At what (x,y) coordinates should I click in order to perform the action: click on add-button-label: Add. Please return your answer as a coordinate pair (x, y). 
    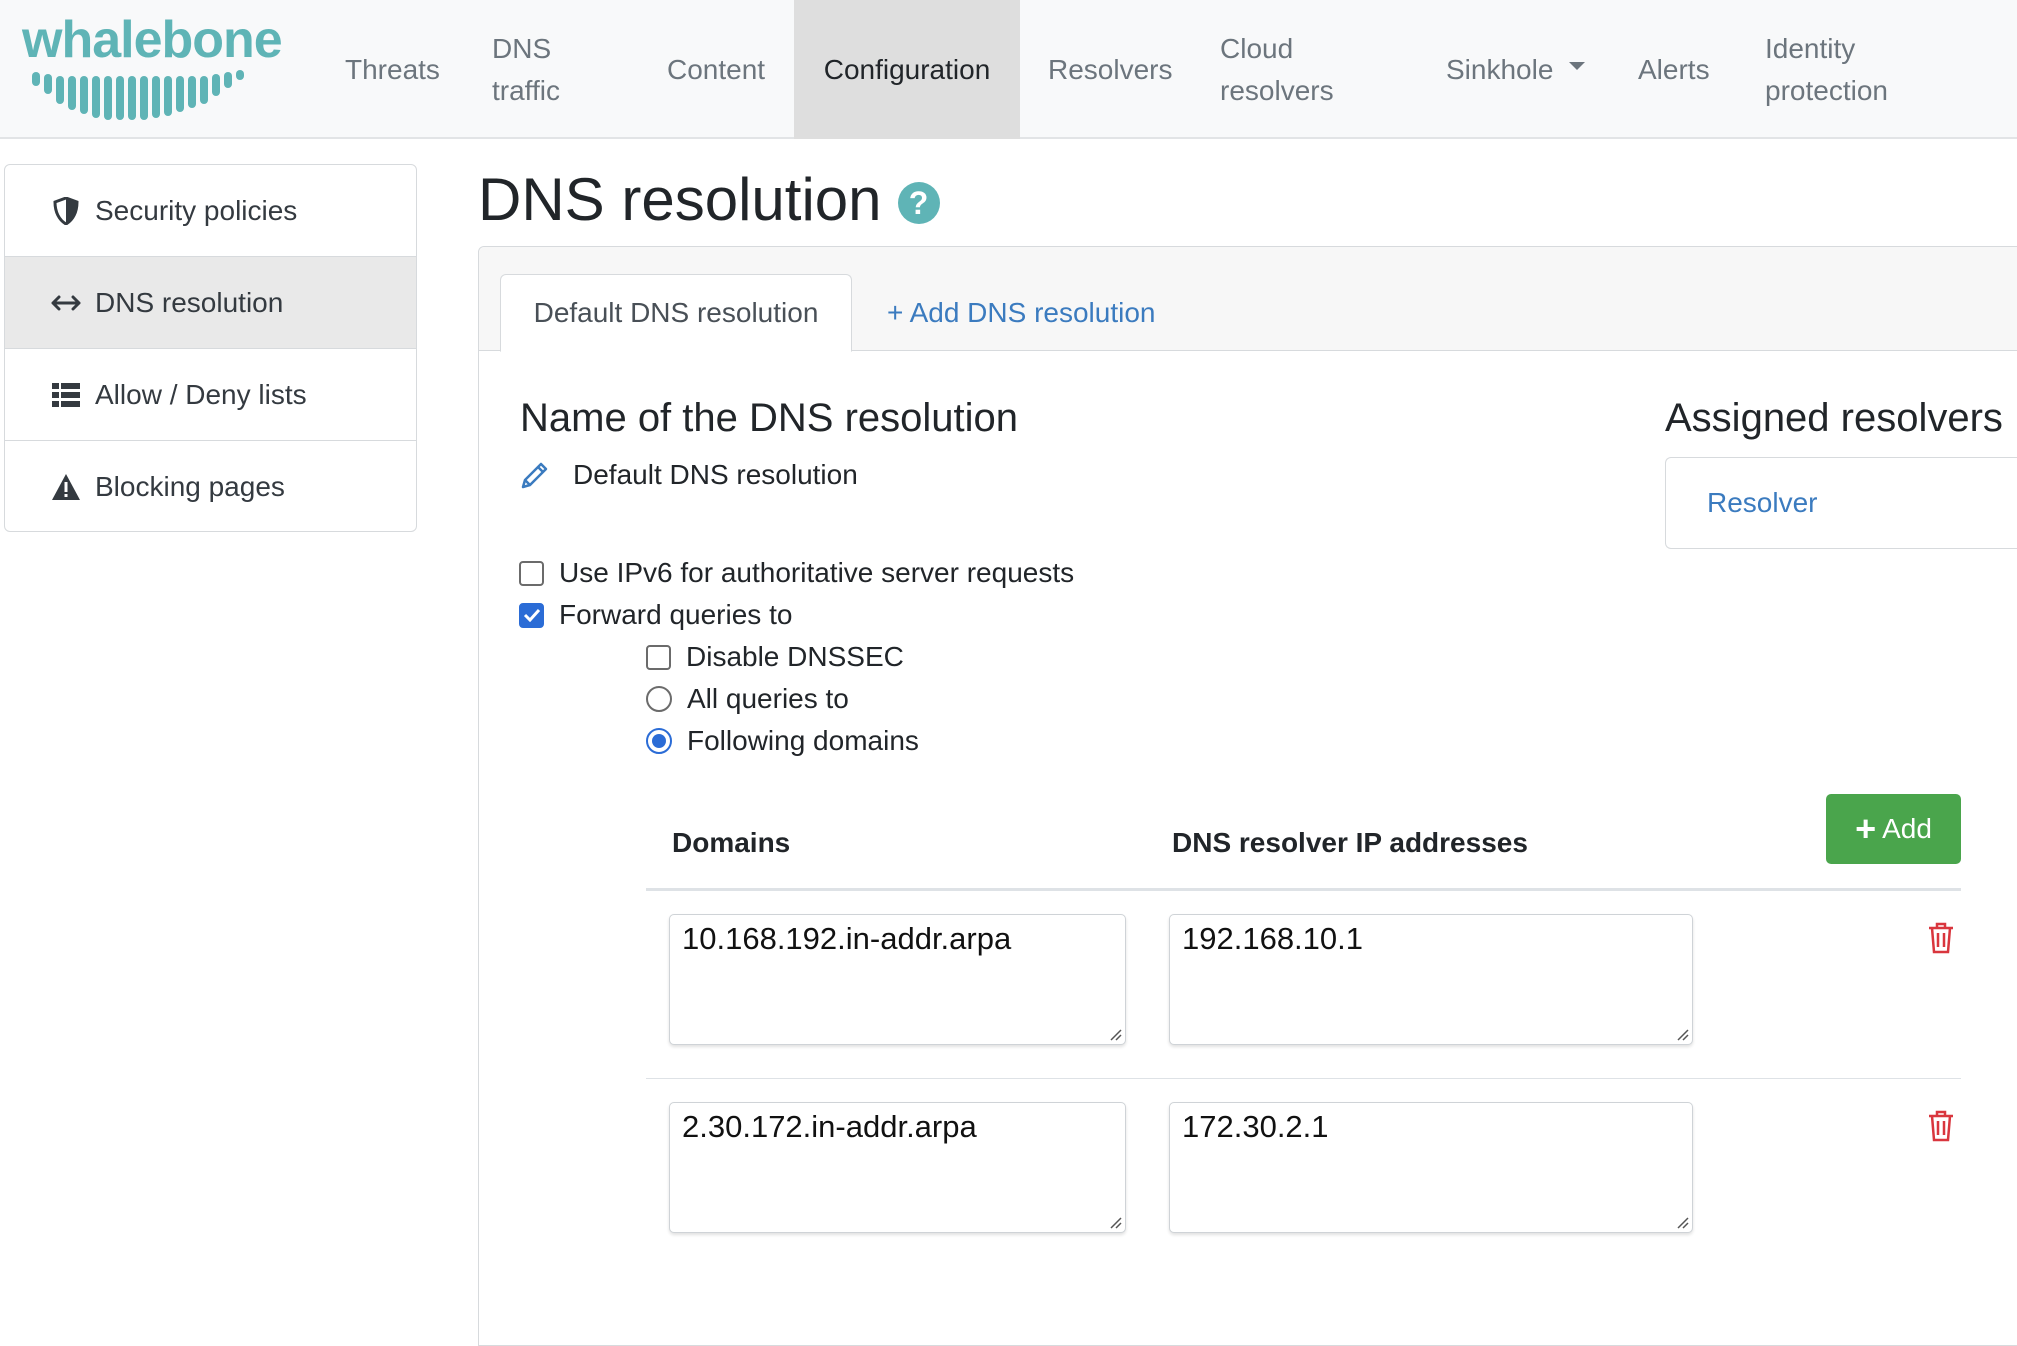
    Looking at the image, I should click on (1907, 828).